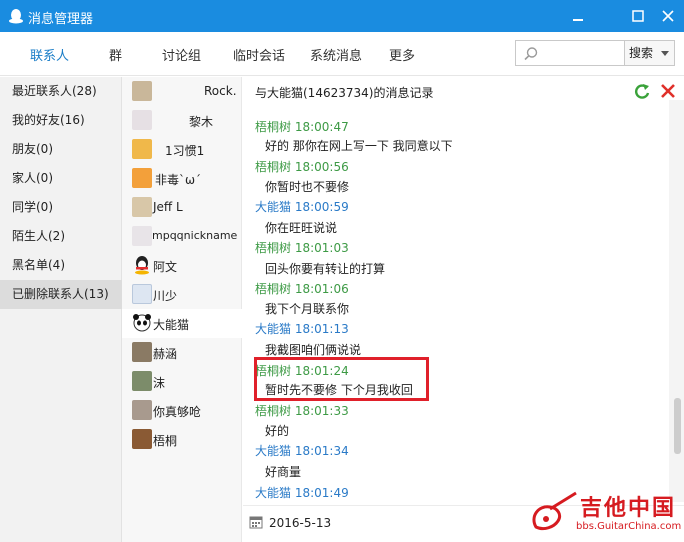  What do you see at coordinates (341, 379) in the screenshot?
I see `highlight-annotation` at bounding box center [341, 379].